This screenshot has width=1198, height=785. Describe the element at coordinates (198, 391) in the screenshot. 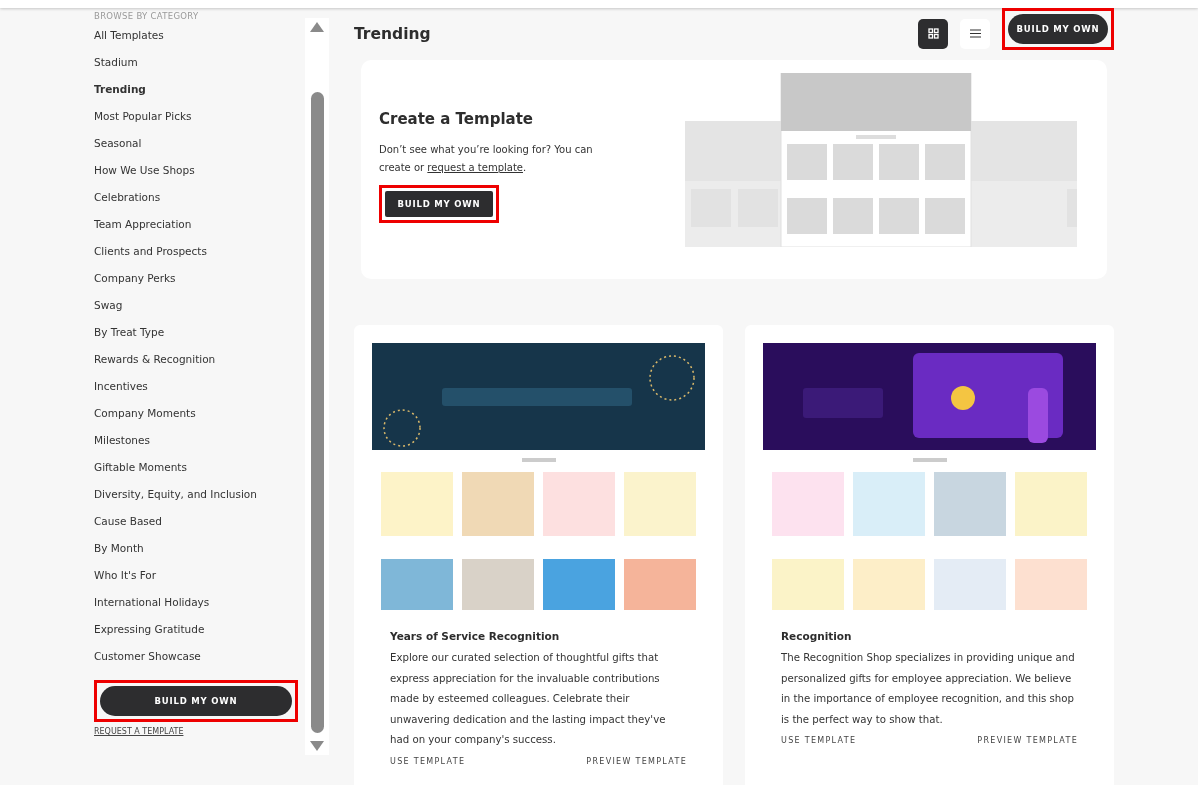

I see `category-link: Incentives` at that location.